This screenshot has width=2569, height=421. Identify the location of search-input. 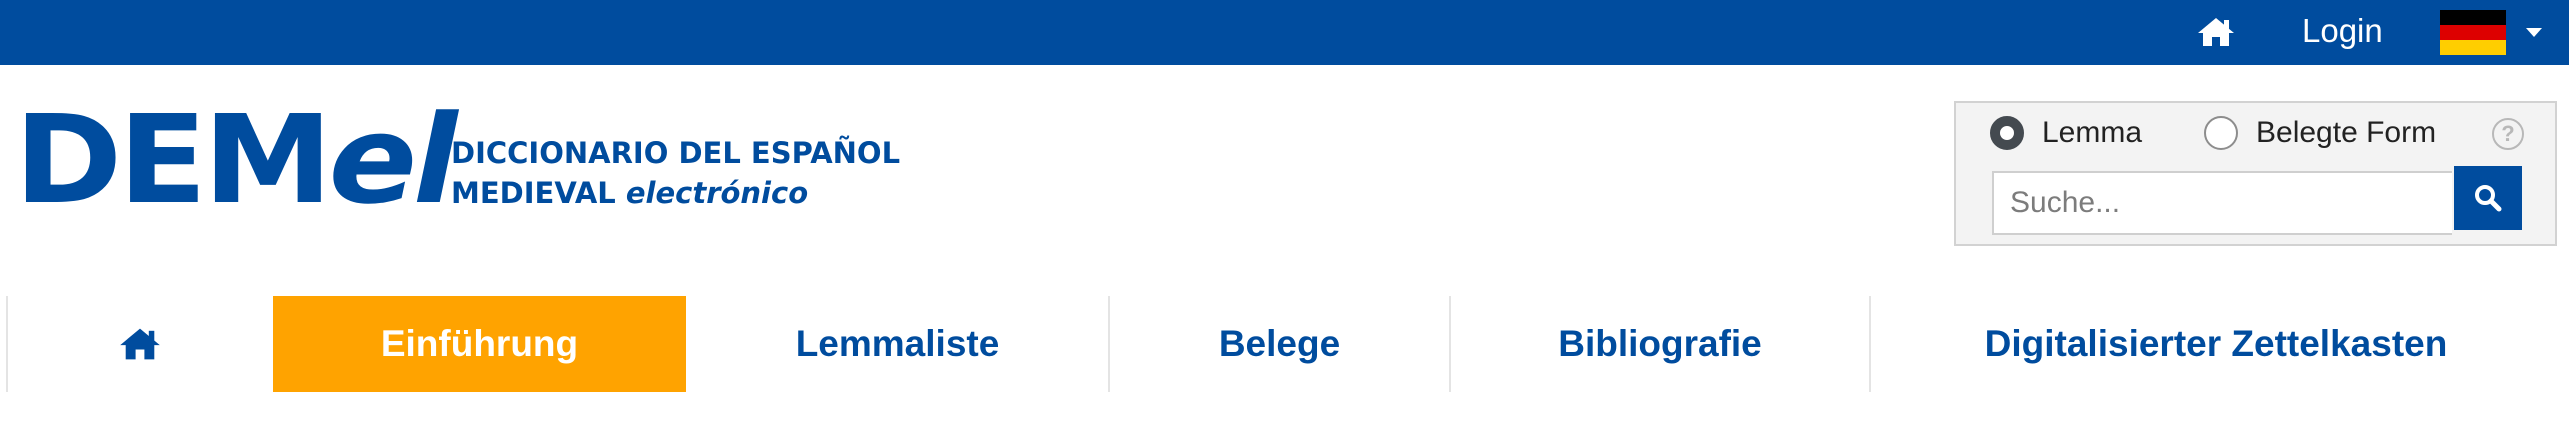
(2222, 203).